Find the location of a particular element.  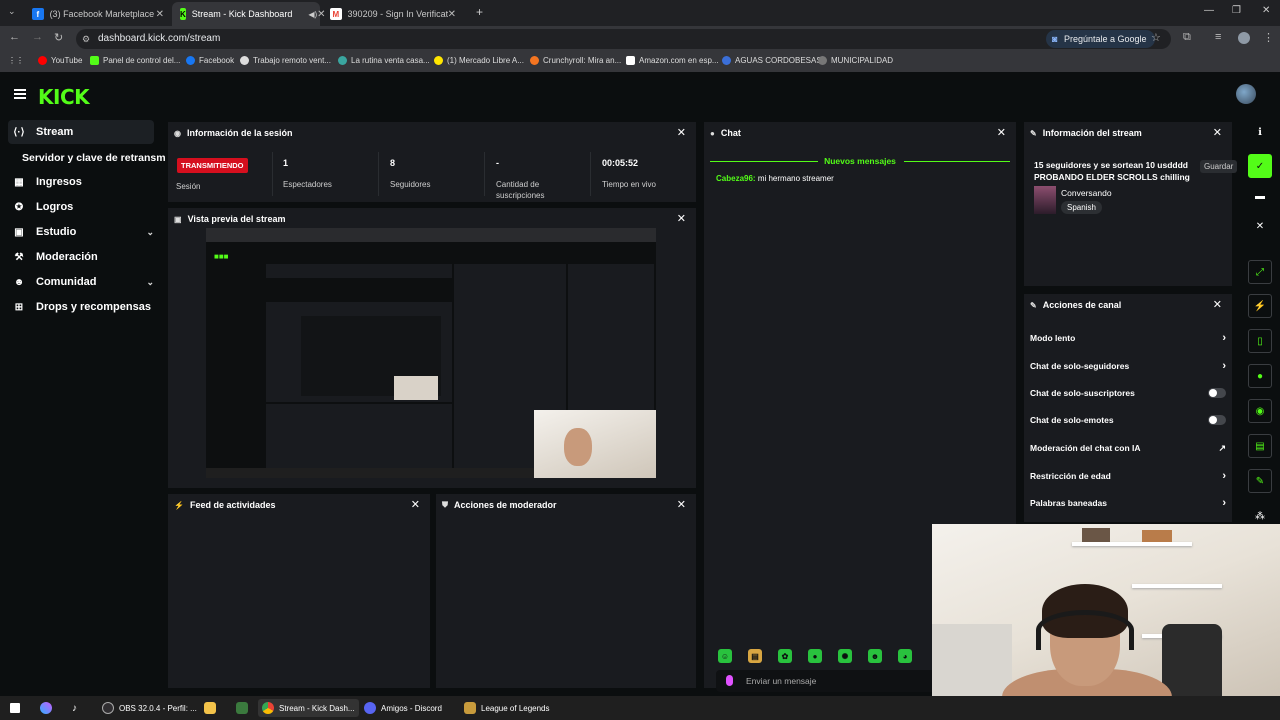

chat-username: Cabeza96: is located at coordinates (736, 178).